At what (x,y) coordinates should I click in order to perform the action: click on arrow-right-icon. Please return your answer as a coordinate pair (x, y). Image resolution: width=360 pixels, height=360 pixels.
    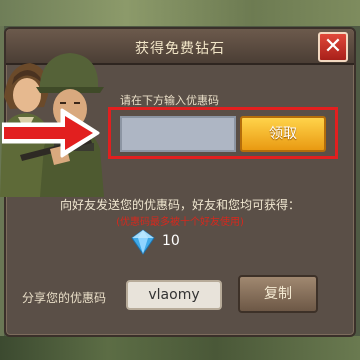
    Looking at the image, I should click on (51, 133).